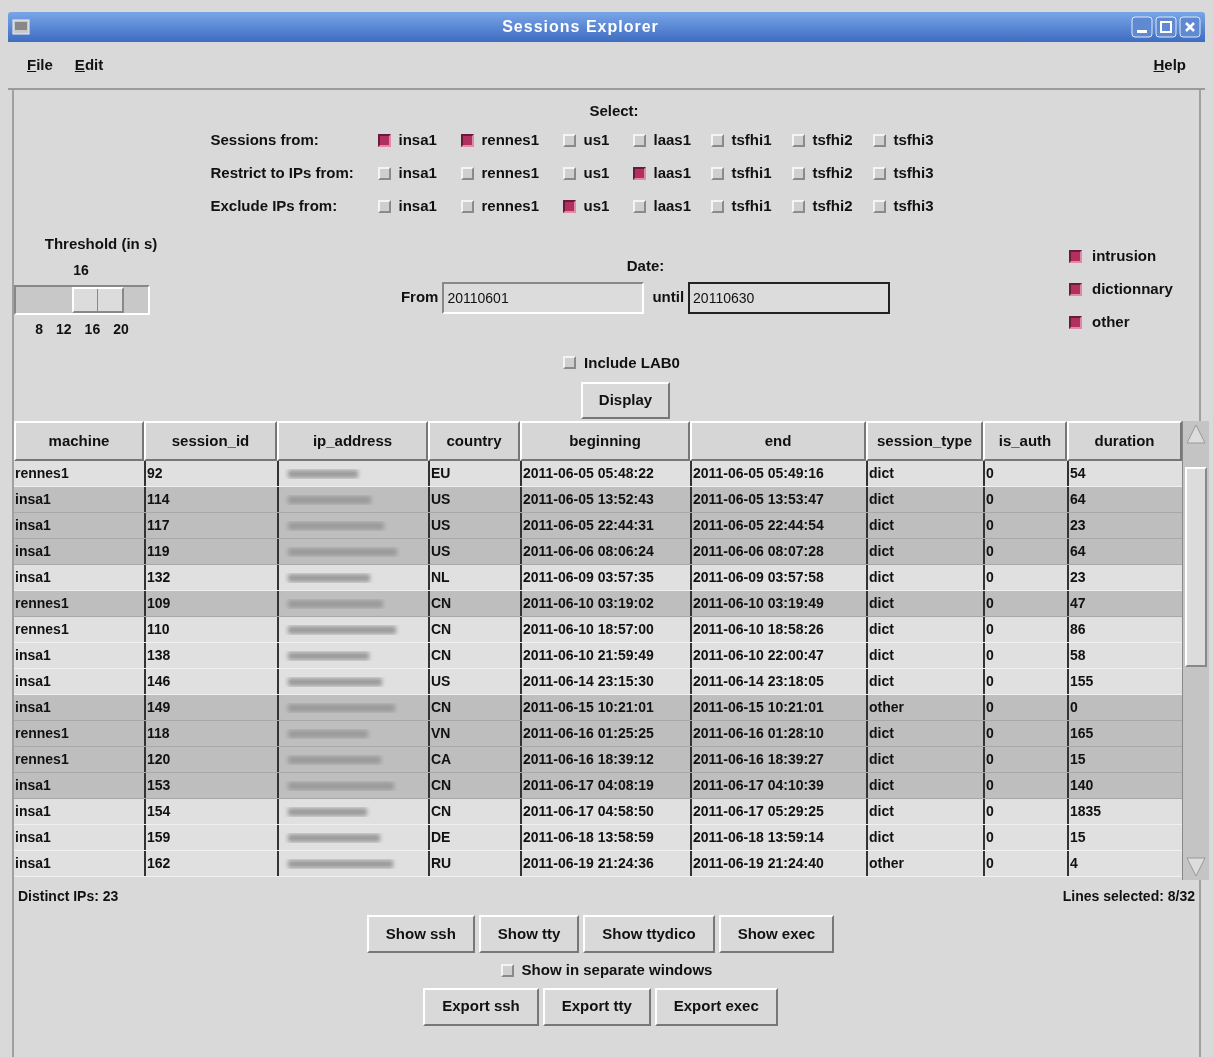 This screenshot has height=1057, width=1213. I want to click on display-button: Display, so click(625, 400).